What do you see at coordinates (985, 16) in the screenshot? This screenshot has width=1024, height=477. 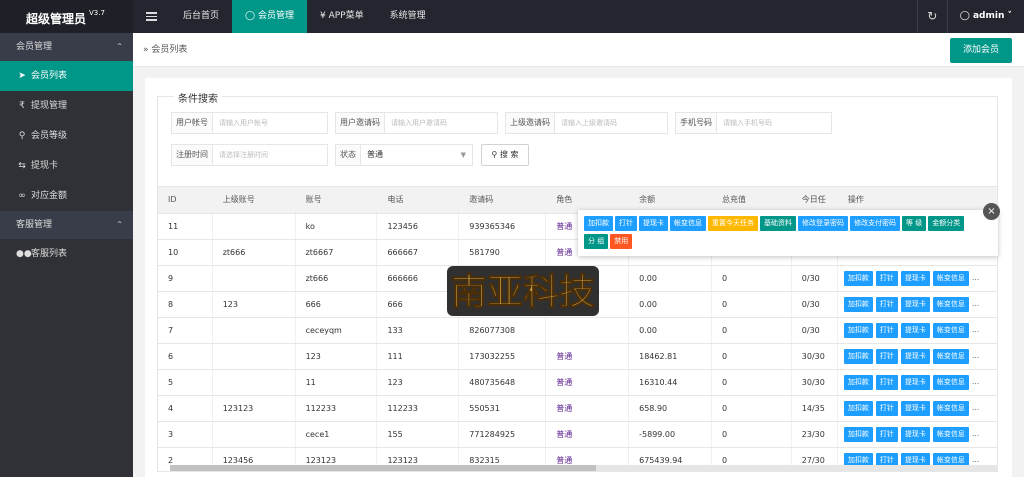 I see `user-menu: ◯ admin ˅` at bounding box center [985, 16].